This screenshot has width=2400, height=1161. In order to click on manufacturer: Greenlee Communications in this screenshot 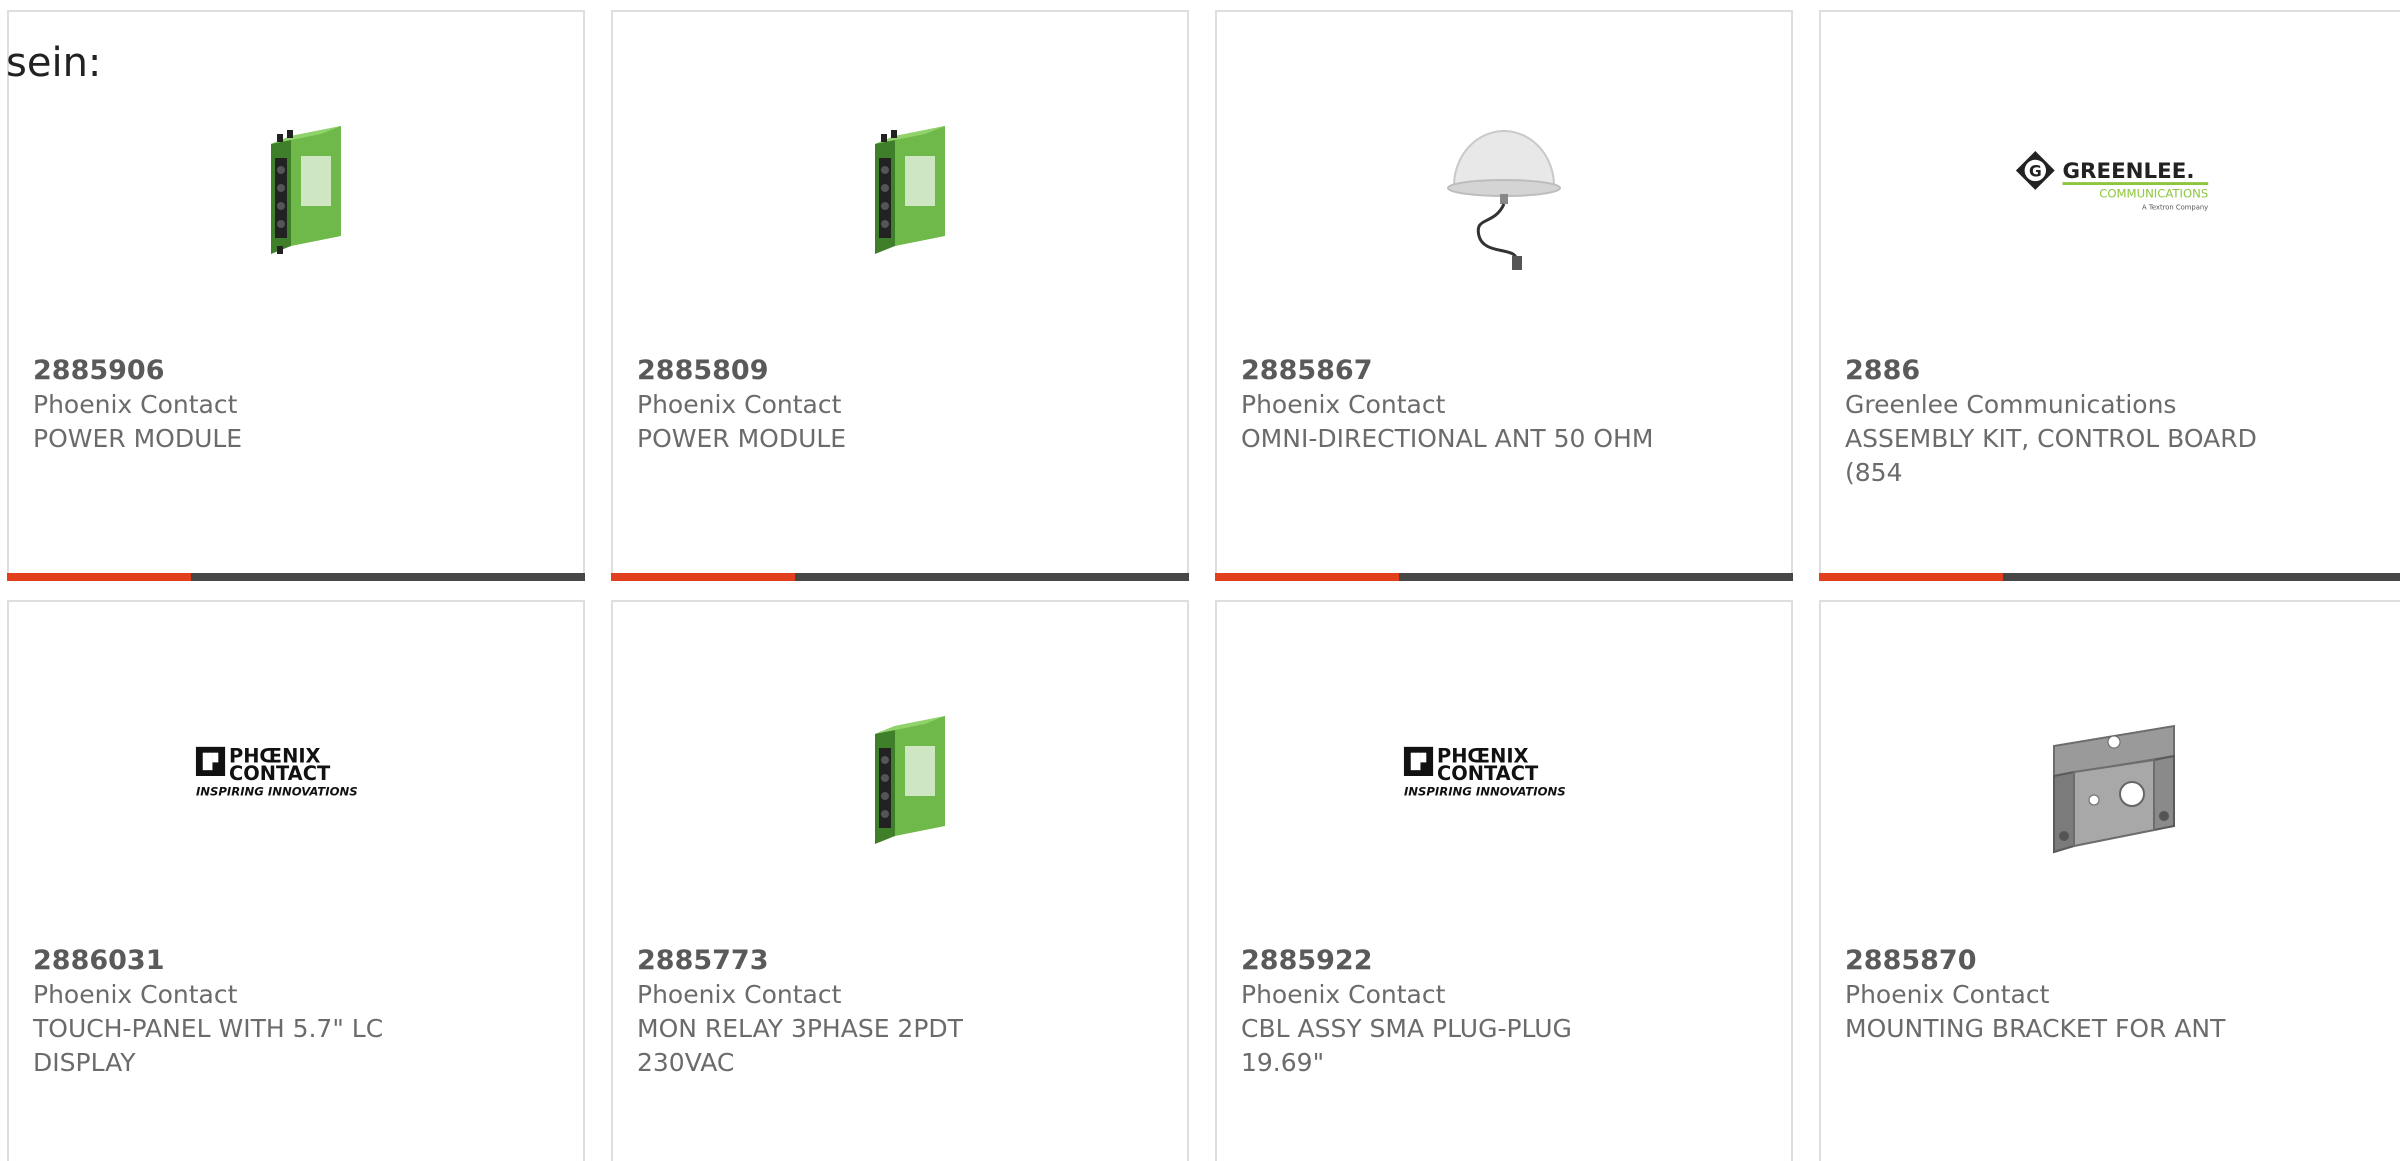, I will do `click(2011, 404)`.